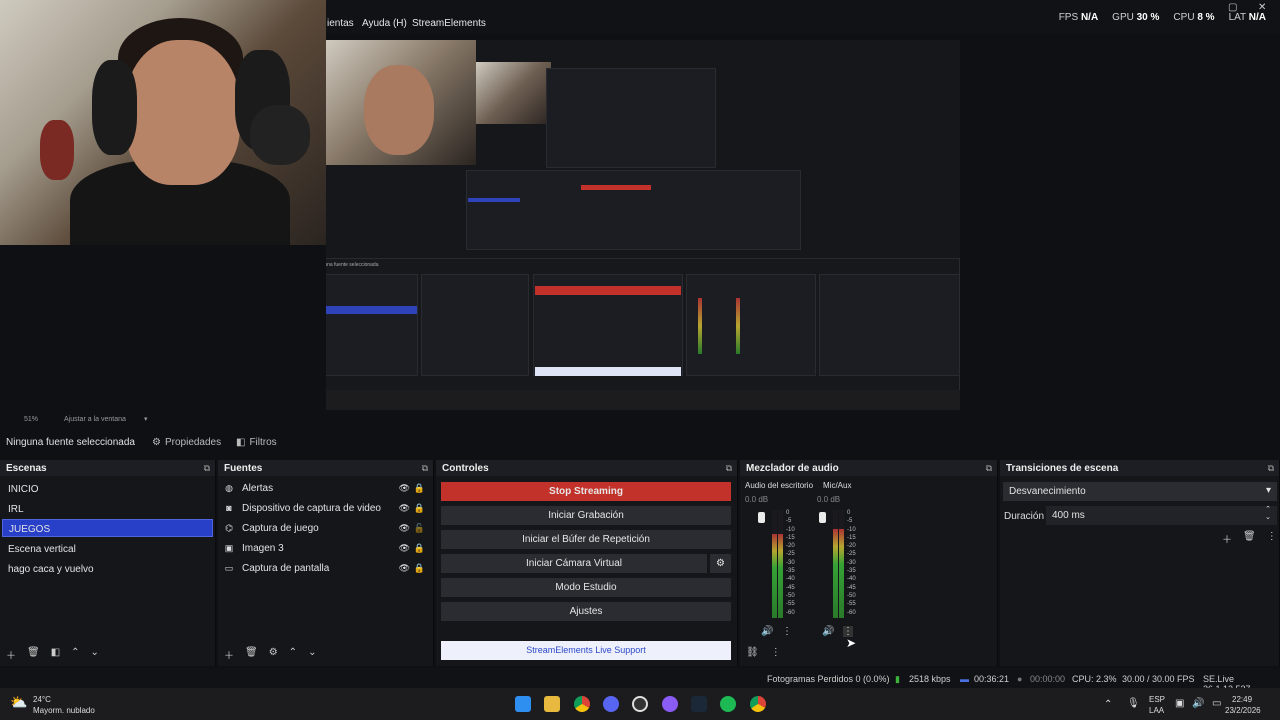 This screenshot has width=1280, height=720. I want to click on clock-time: 22:49, so click(1242, 699).